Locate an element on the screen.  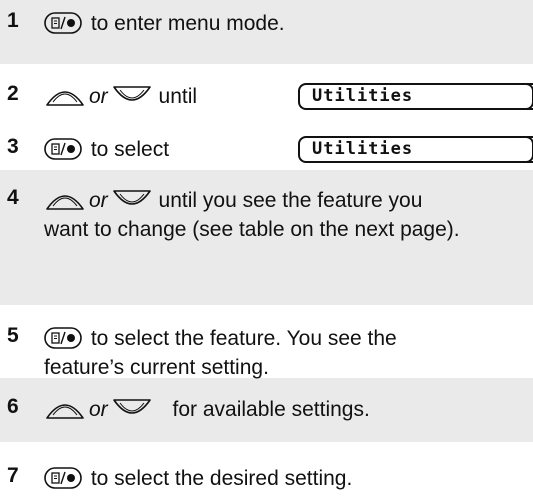
step-number: 6 is located at coordinates (13, 406).